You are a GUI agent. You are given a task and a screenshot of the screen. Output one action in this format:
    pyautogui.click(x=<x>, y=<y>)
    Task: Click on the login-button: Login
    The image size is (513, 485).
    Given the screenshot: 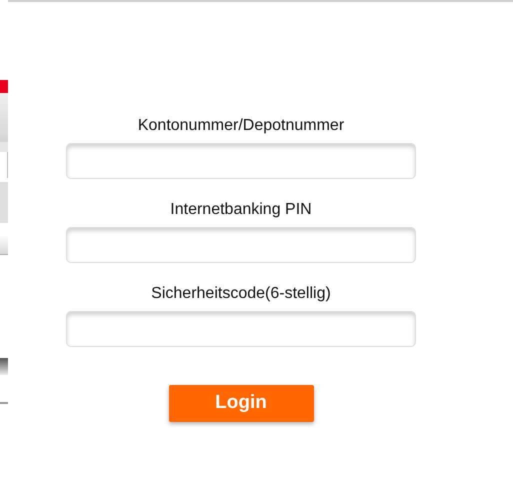 What is the action you would take?
    pyautogui.click(x=241, y=403)
    